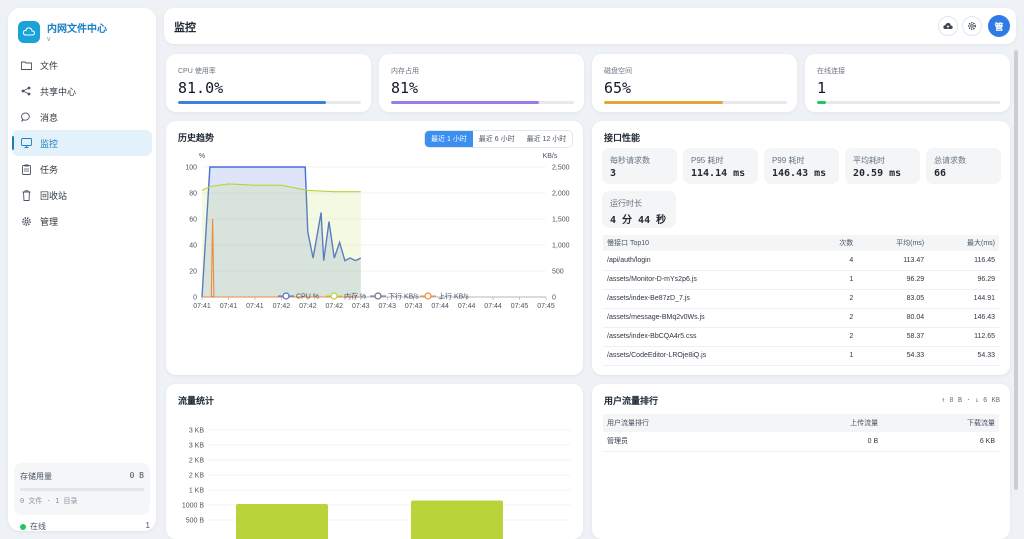 The height and width of the screenshot is (539, 1024). Describe the element at coordinates (185, 28) in the screenshot. I see `page-title: 监控` at that location.